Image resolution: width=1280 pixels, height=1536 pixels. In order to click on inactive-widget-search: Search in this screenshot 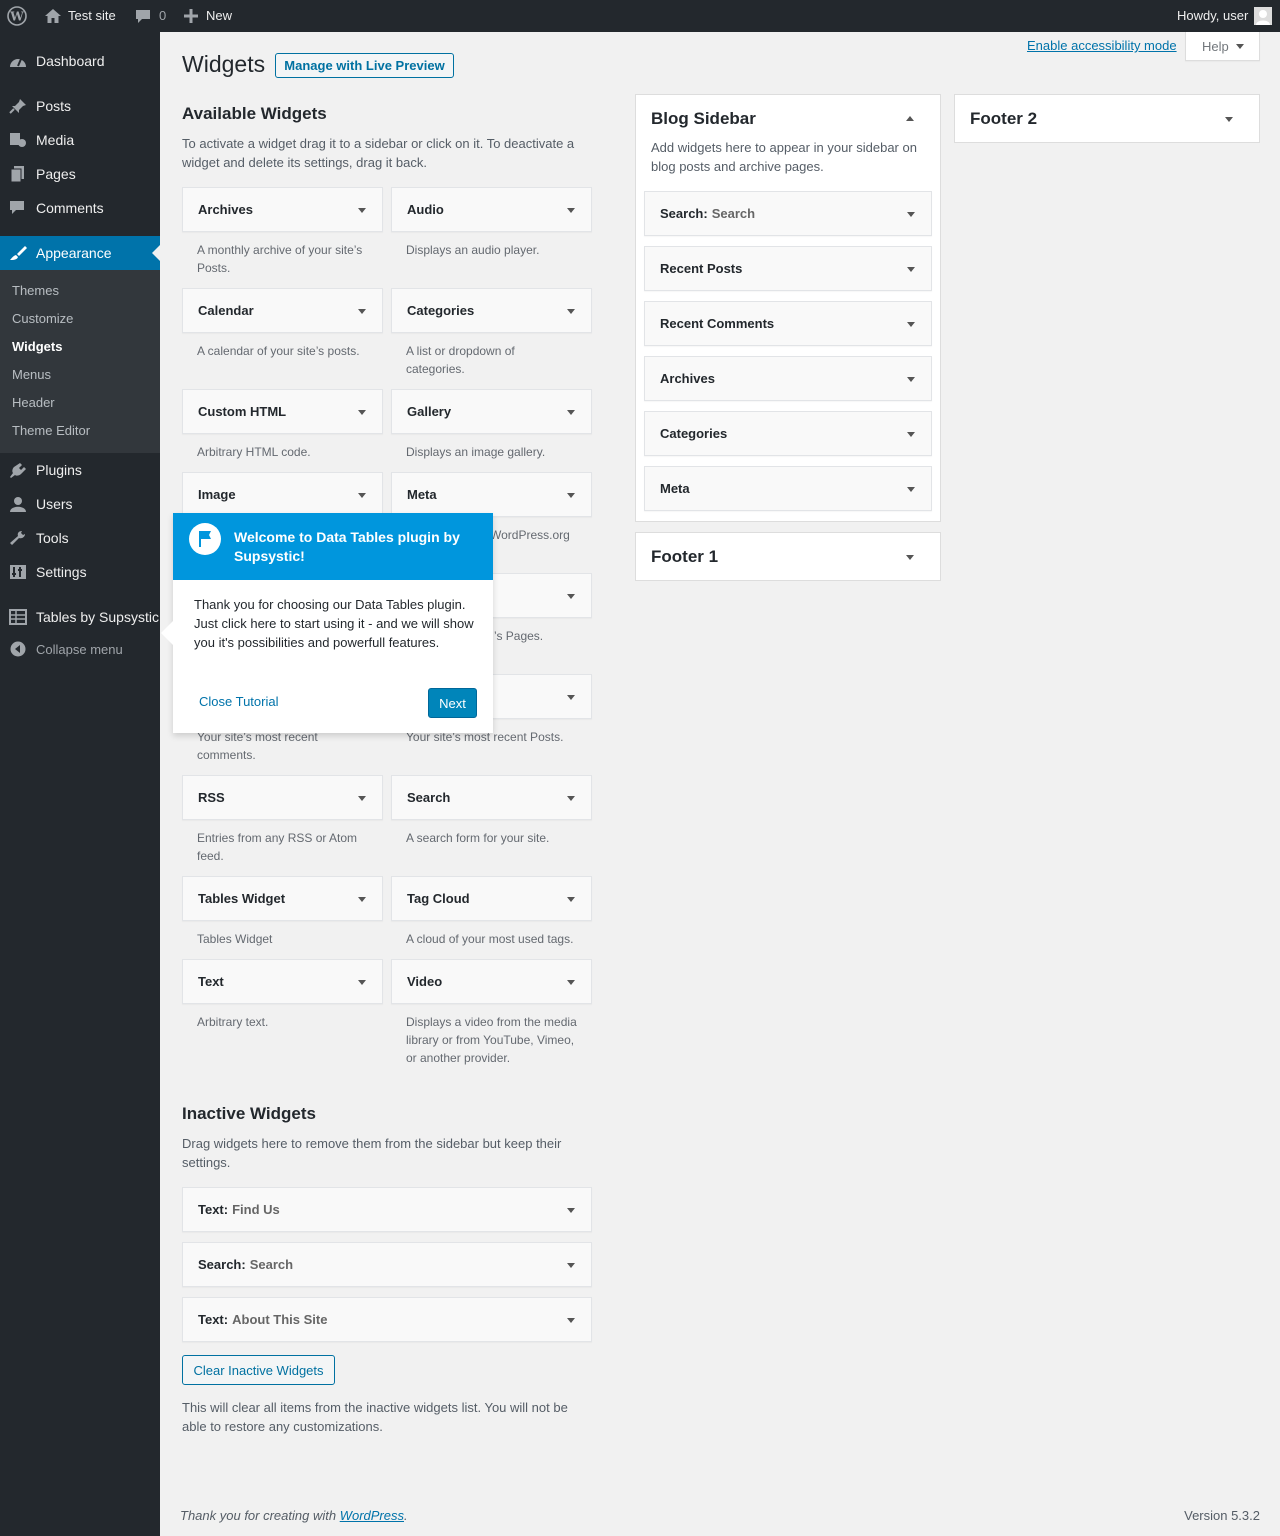, I will do `click(387, 1264)`.